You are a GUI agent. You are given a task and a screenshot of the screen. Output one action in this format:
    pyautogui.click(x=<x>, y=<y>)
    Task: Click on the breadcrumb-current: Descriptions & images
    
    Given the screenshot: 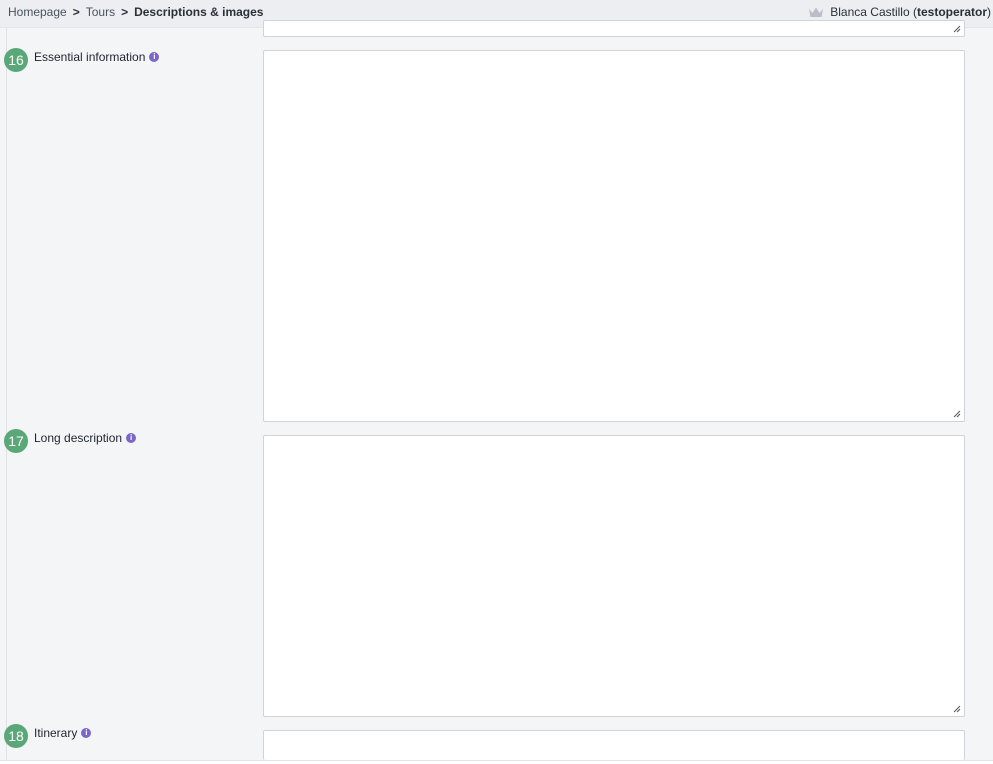 What is the action you would take?
    pyautogui.click(x=199, y=12)
    